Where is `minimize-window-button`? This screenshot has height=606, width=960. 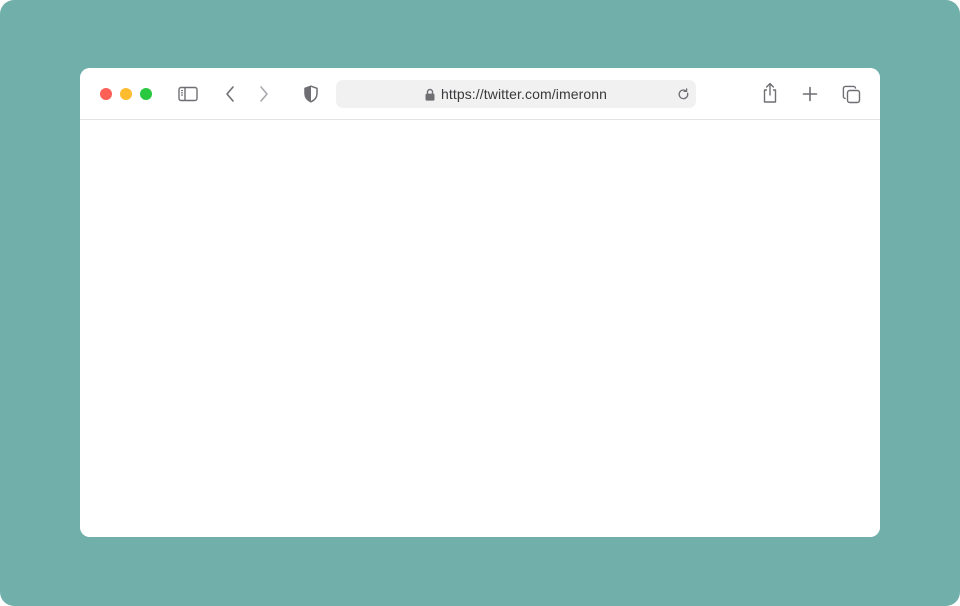
minimize-window-button is located at coordinates (126, 94).